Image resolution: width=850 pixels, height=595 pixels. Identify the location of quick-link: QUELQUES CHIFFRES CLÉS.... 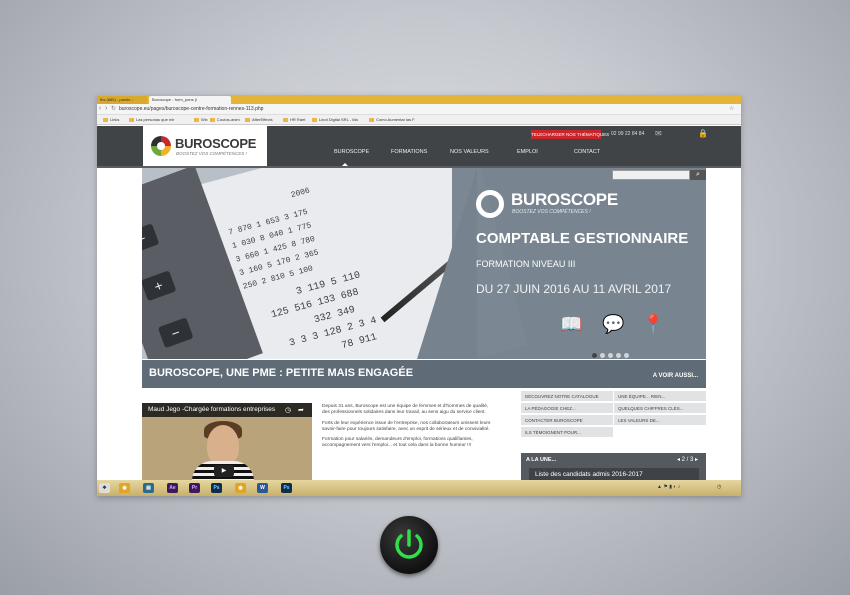
(660, 408).